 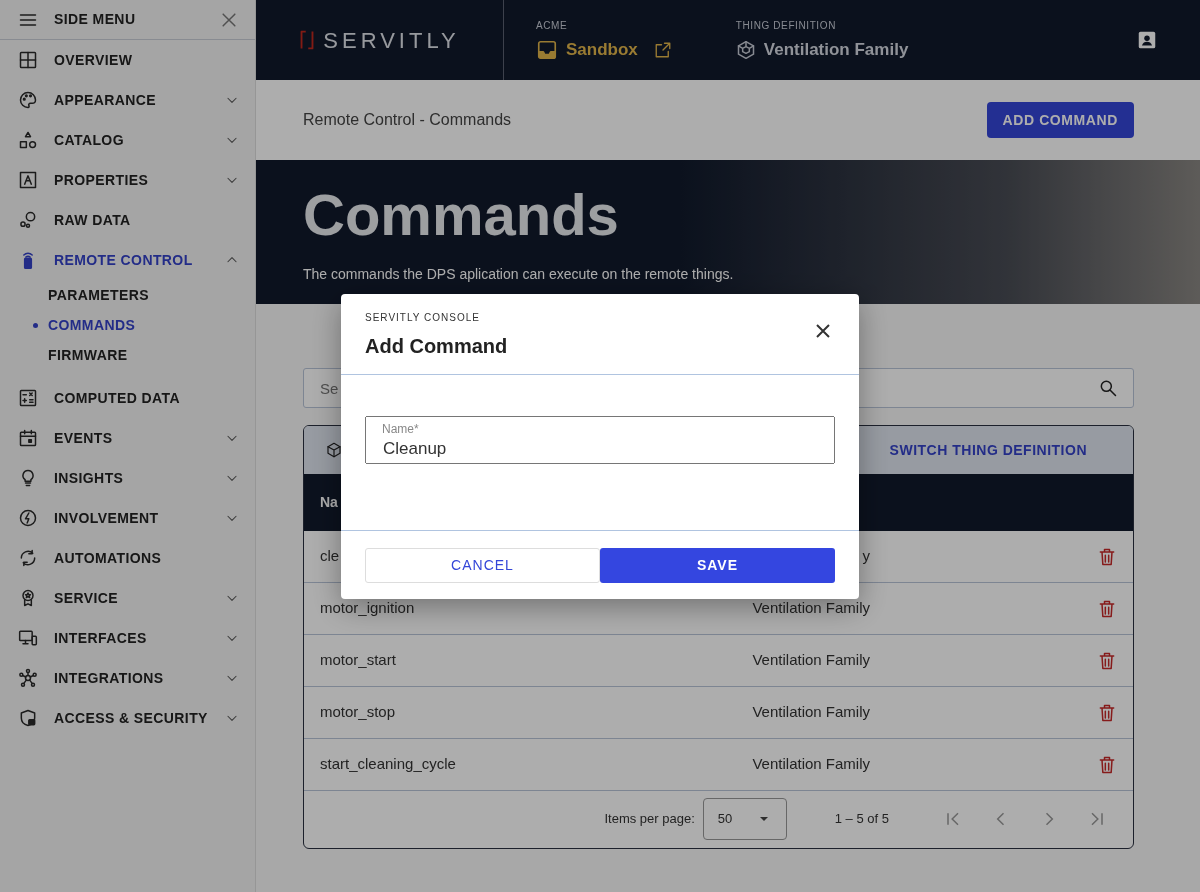 What do you see at coordinates (519, 274) in the screenshot?
I see `page-subtitle: The commands the DPS aplication can execute on the remote things.` at bounding box center [519, 274].